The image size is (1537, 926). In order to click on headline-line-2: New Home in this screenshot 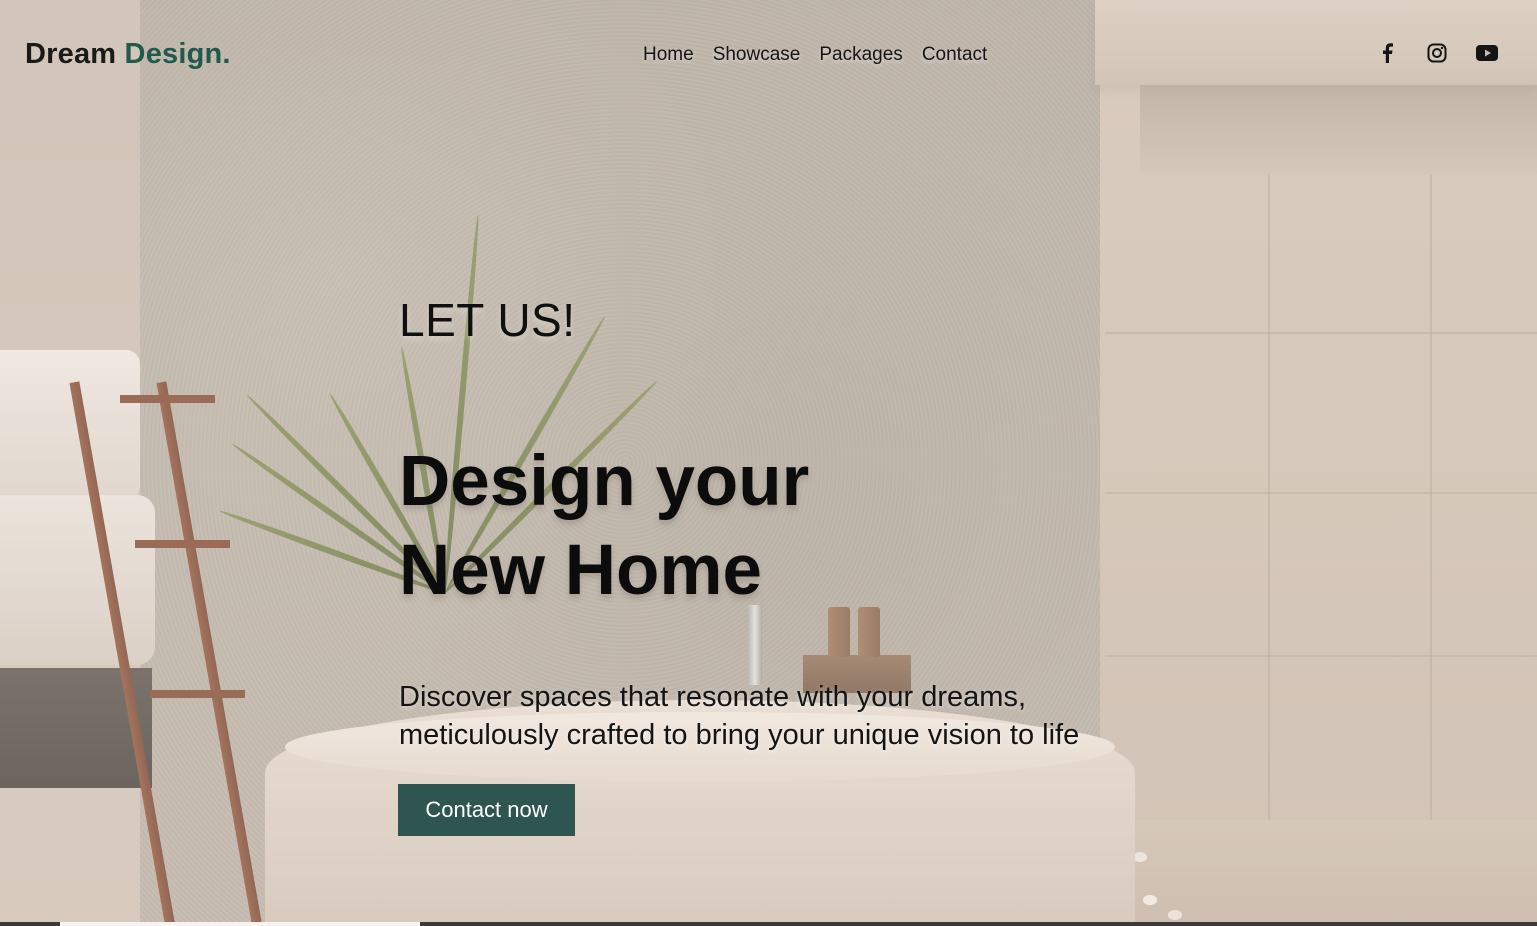, I will do `click(580, 570)`.